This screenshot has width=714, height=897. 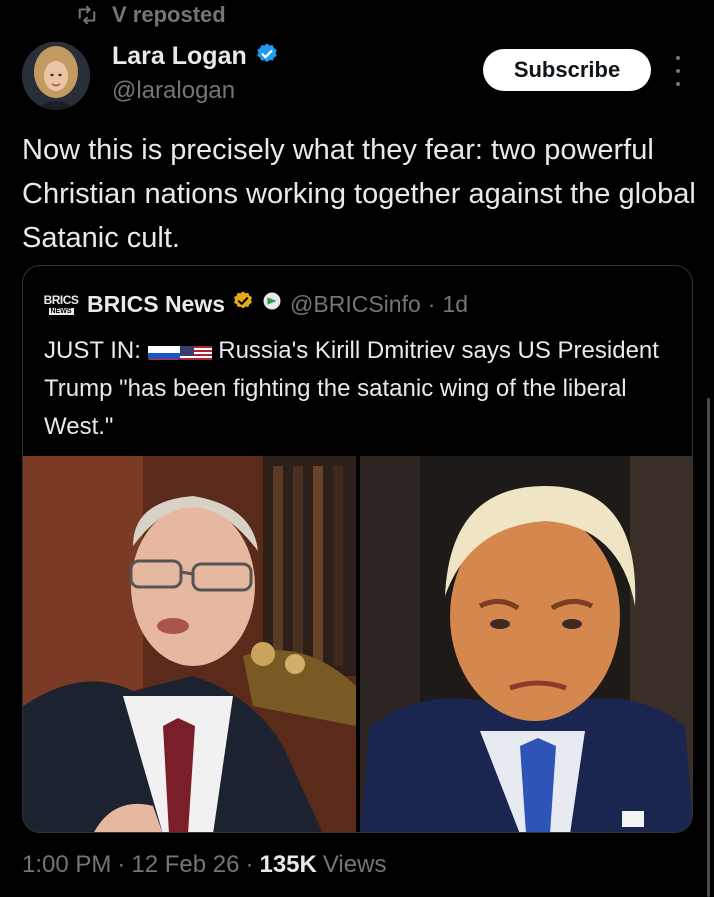 I want to click on author-avatar, so click(x=56, y=76).